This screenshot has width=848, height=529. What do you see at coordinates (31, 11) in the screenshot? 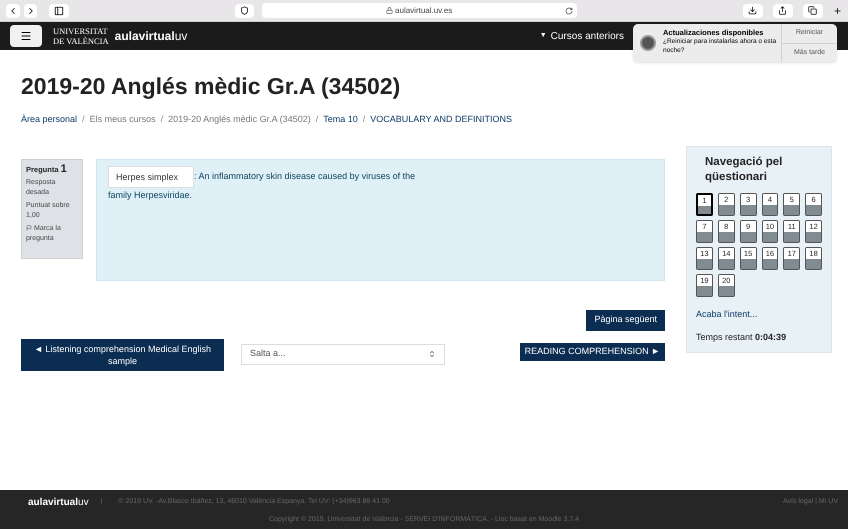
I see `forward-button` at bounding box center [31, 11].